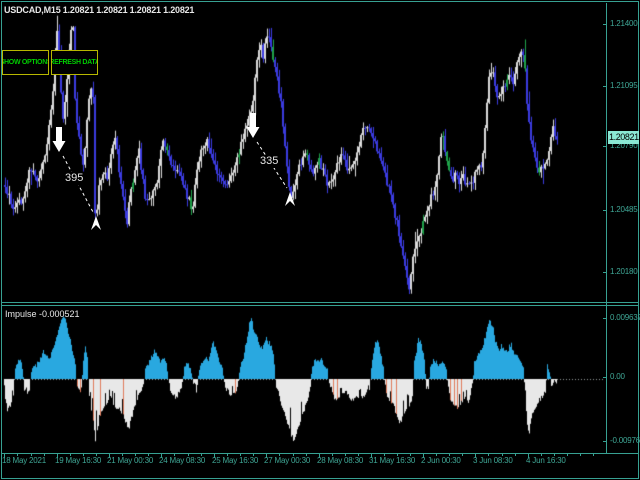 This screenshot has width=640, height=480. Describe the element at coordinates (625, 317) in the screenshot. I see `indicator-axis-label: 0.009637` at that location.